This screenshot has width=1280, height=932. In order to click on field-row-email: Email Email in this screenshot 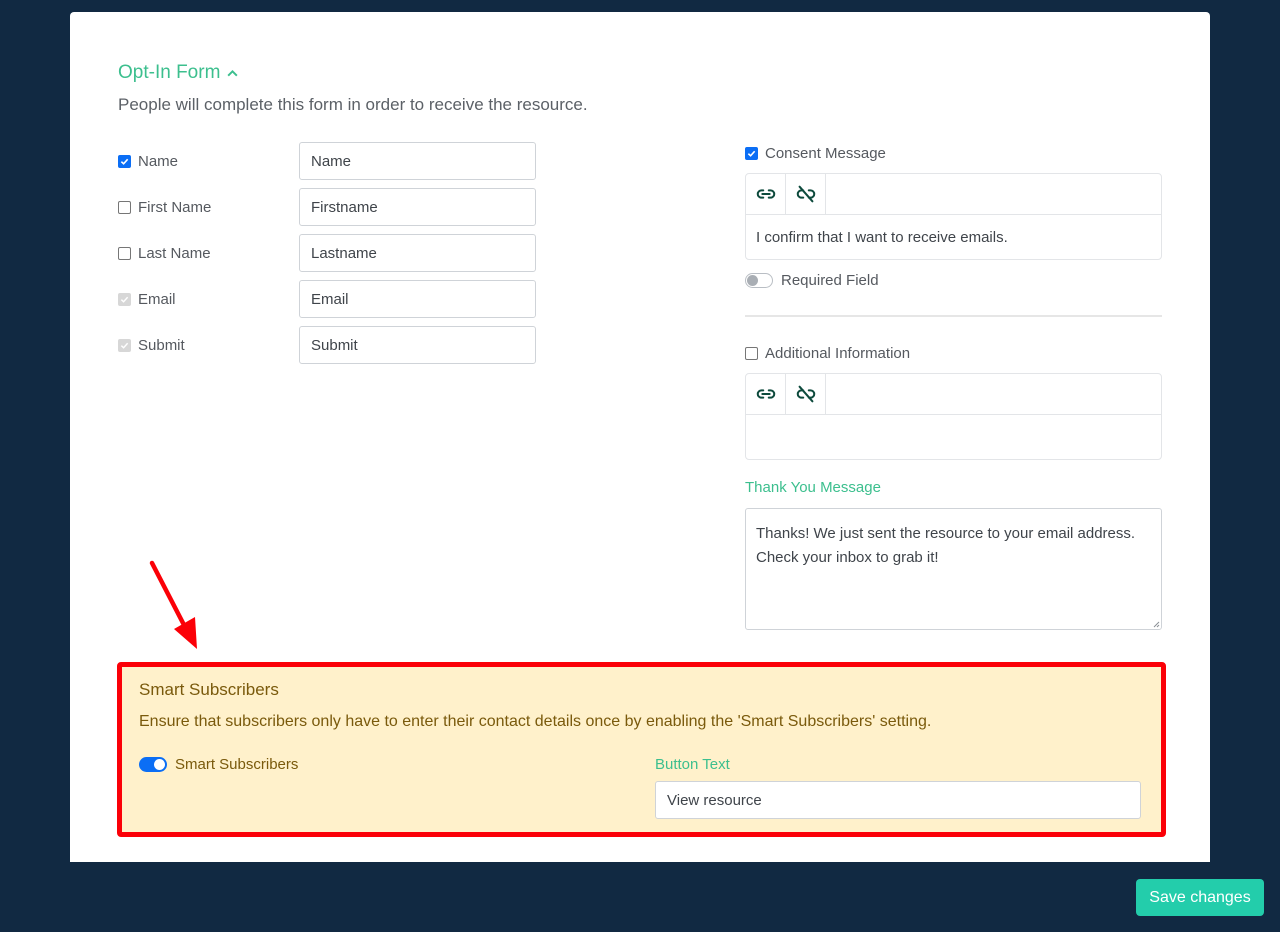, I will do `click(328, 299)`.